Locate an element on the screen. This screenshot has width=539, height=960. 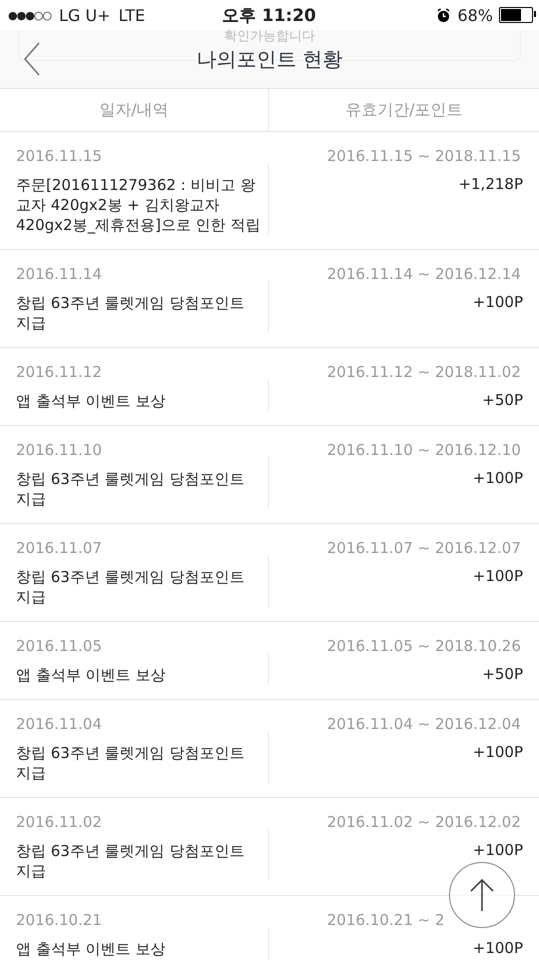
entry-date: 2016.11.10 is located at coordinates (59, 451).